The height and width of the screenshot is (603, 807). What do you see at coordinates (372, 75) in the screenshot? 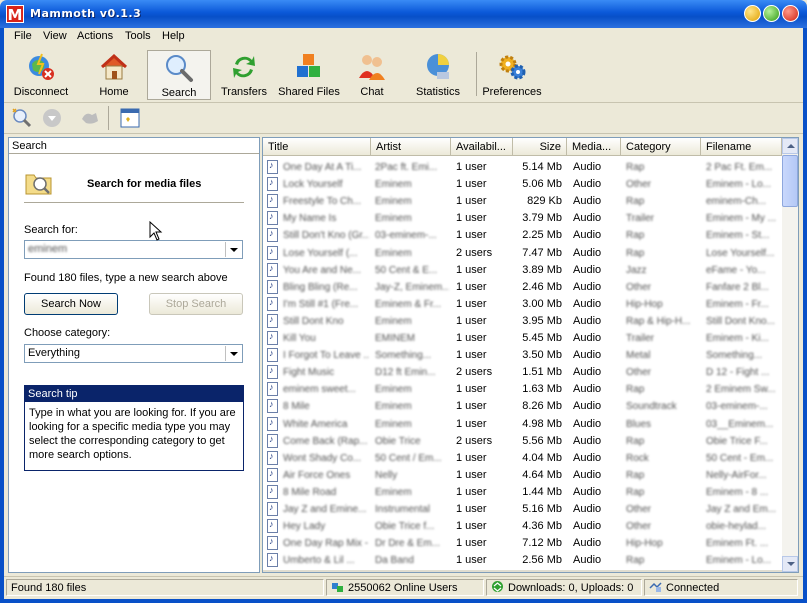
I see `chat-button: Chat` at bounding box center [372, 75].